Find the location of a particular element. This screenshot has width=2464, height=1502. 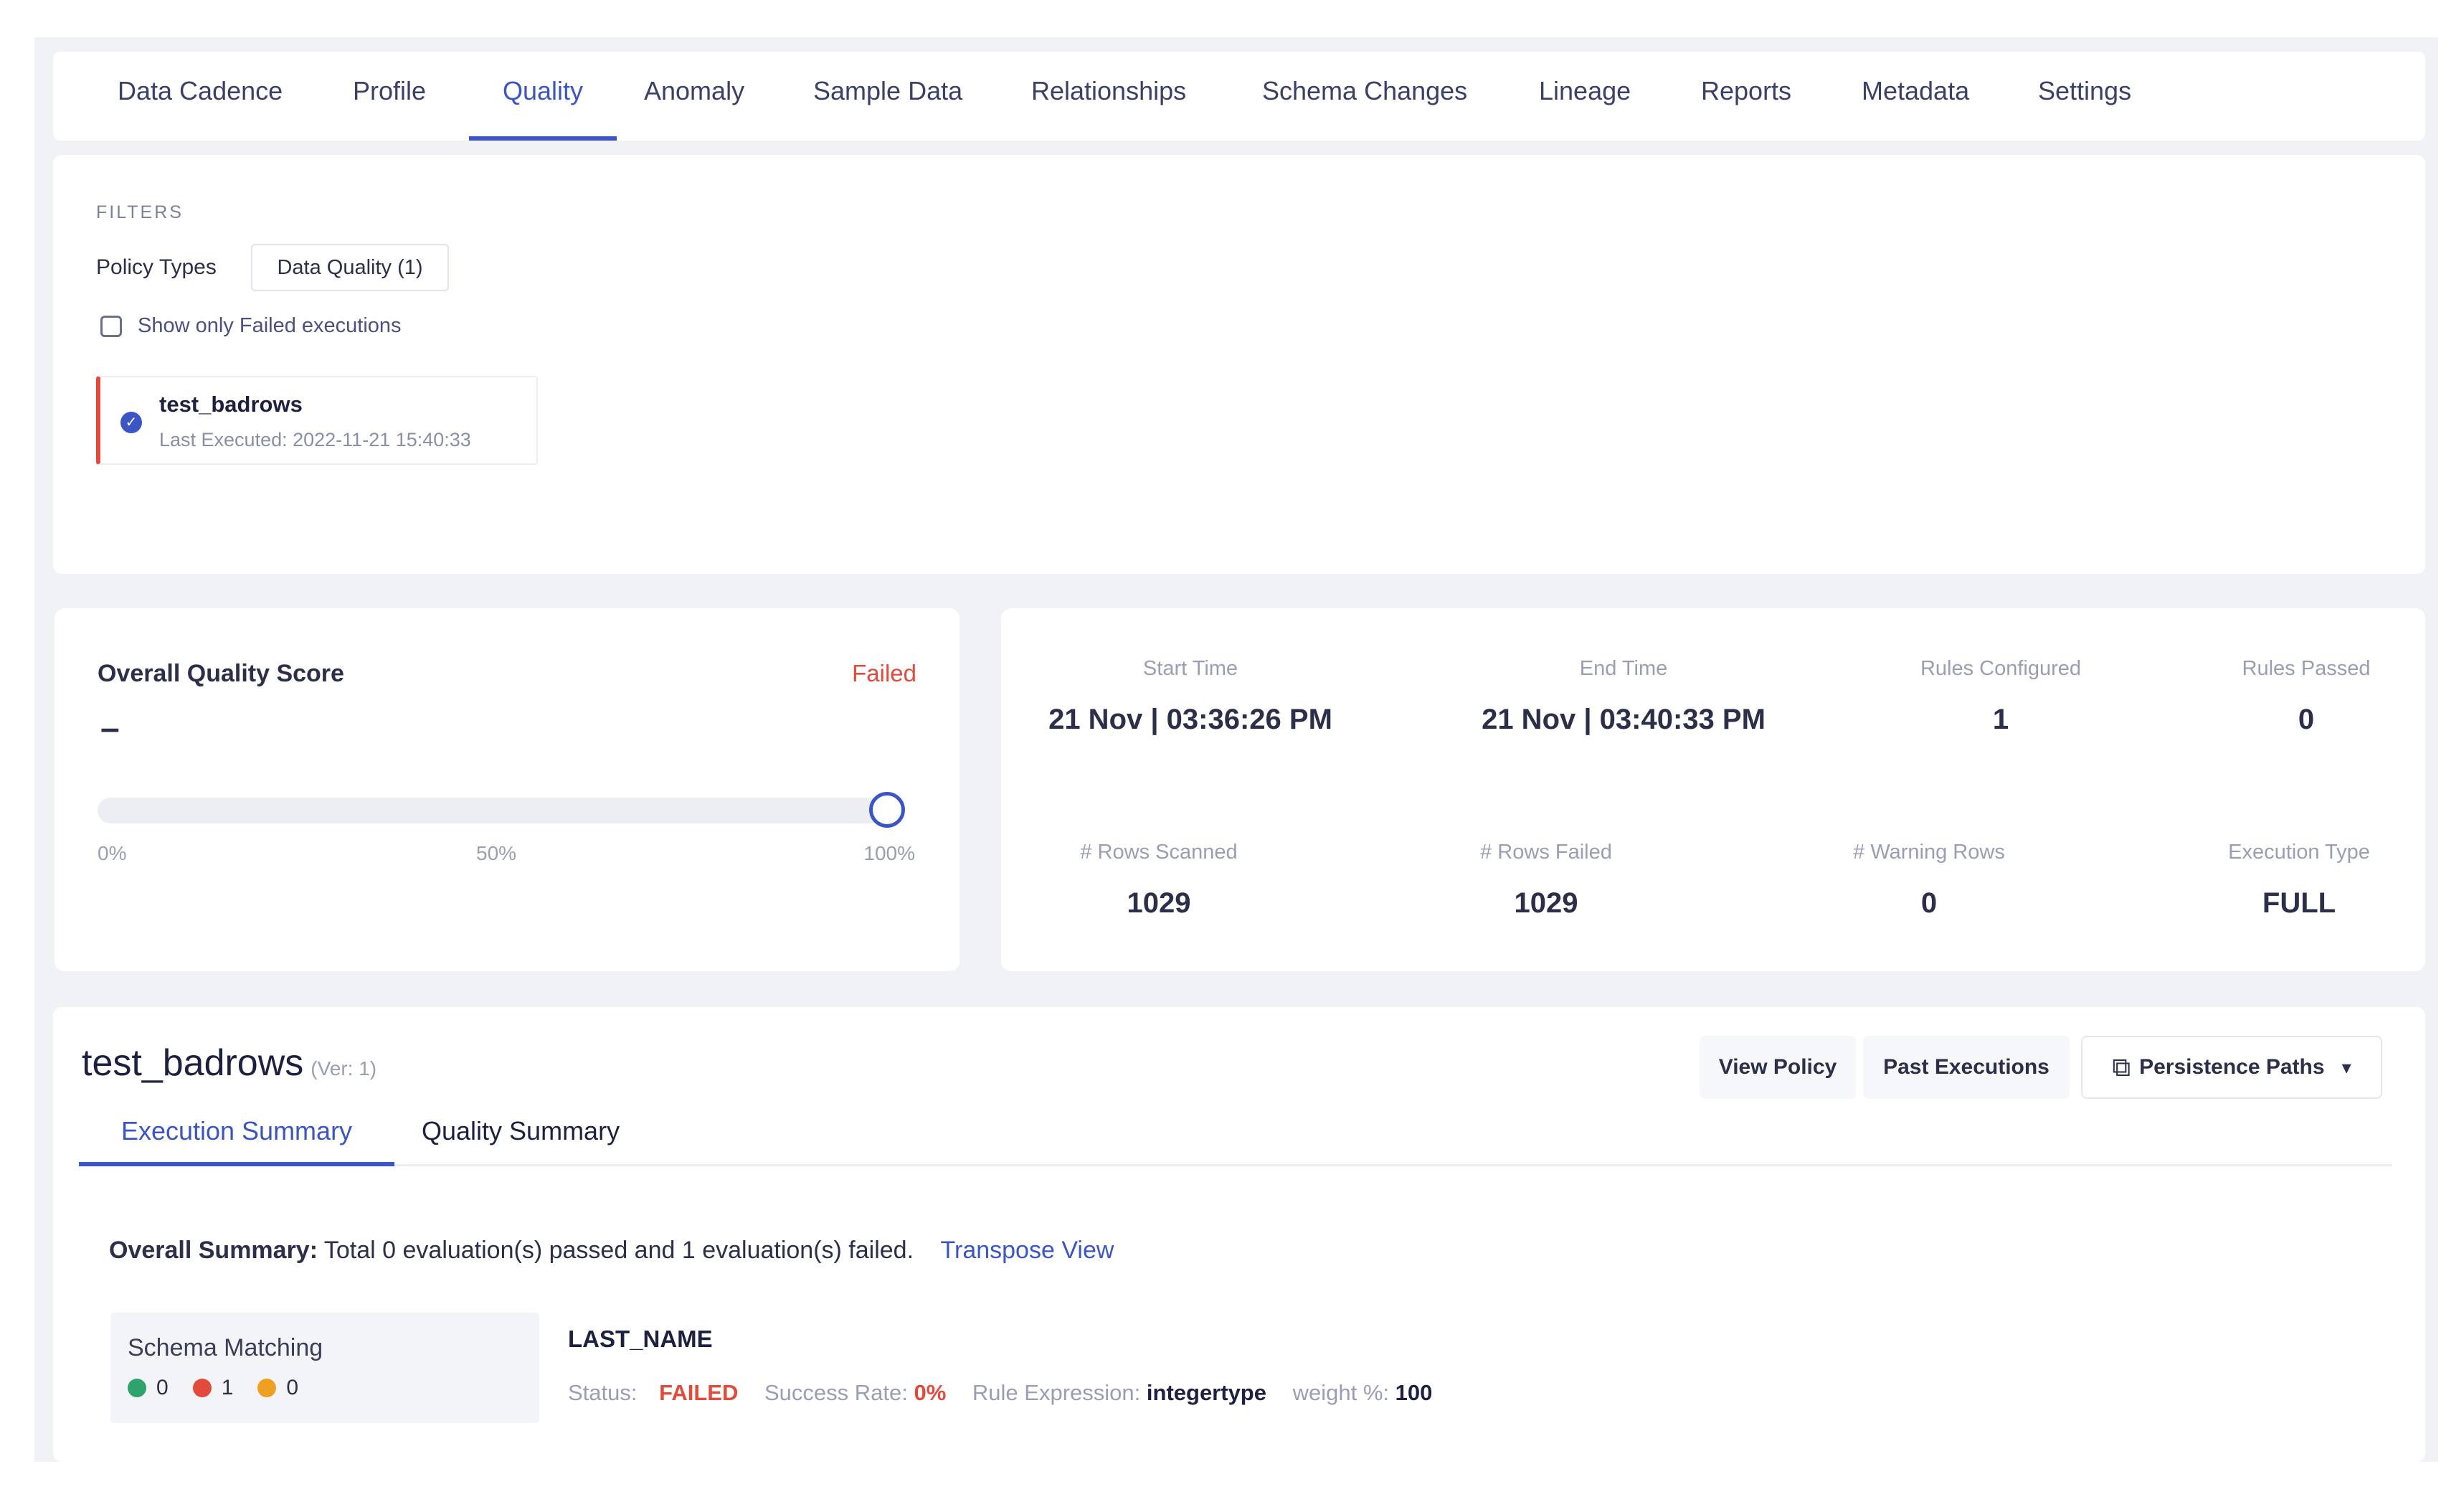

tab-metadata: Metadata is located at coordinates (1915, 108).